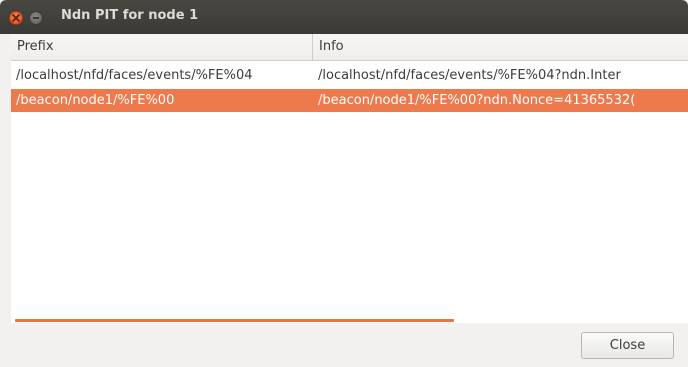 The image size is (688, 367). What do you see at coordinates (627, 345) in the screenshot?
I see `close-button: Close` at bounding box center [627, 345].